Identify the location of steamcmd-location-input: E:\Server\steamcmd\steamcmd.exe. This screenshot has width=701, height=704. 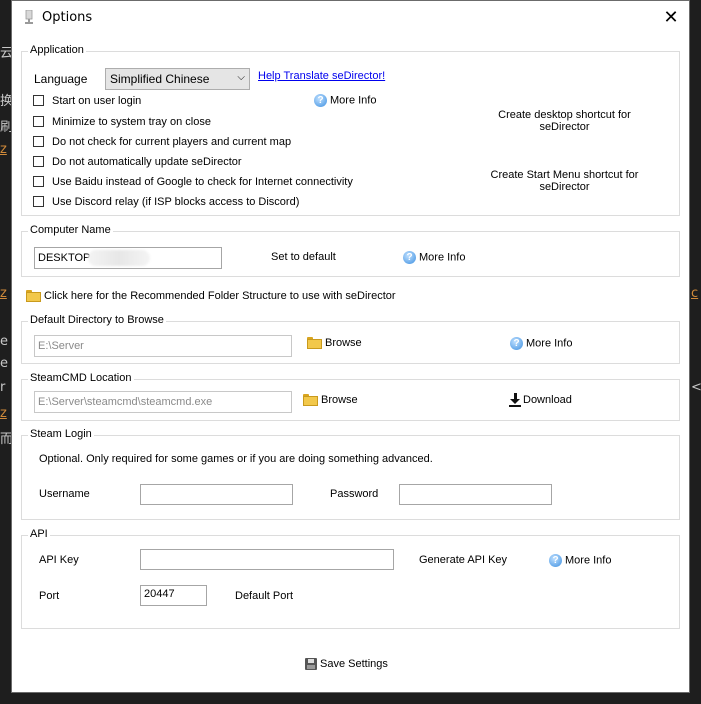
(163, 402).